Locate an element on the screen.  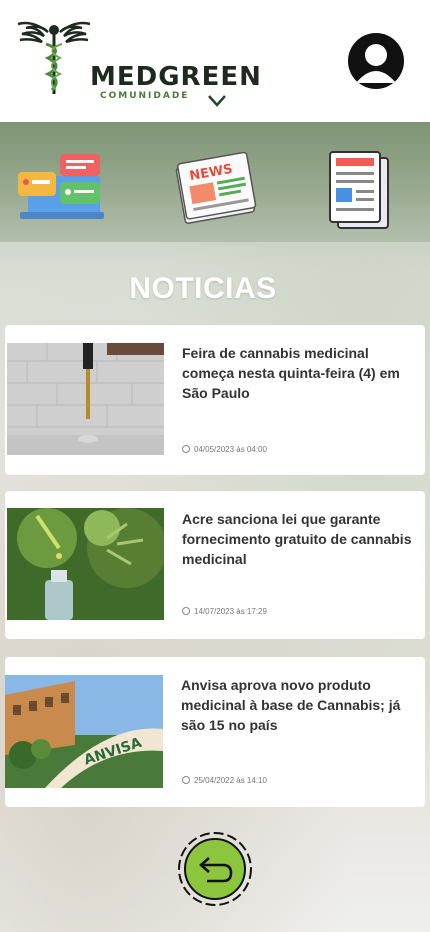
news-icon: NEWS is located at coordinates (215, 188).